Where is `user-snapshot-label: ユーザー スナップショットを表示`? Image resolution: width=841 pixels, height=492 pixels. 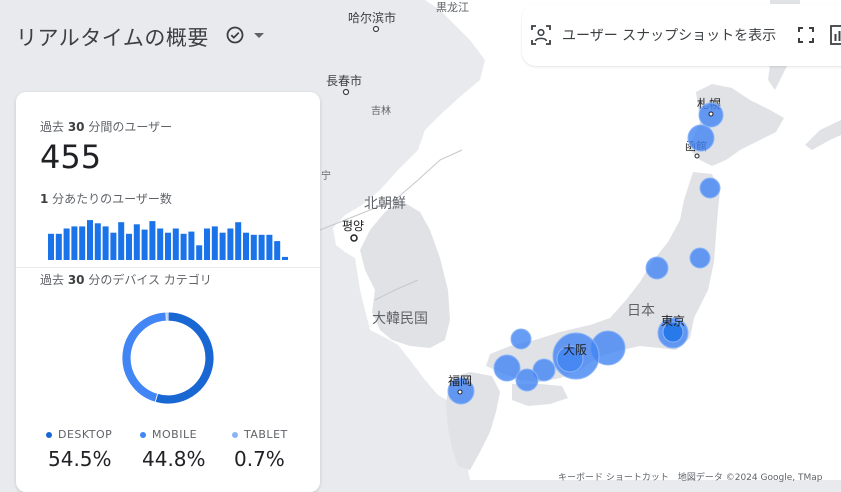 user-snapshot-label: ユーザー スナップショットを表示 is located at coordinates (669, 36).